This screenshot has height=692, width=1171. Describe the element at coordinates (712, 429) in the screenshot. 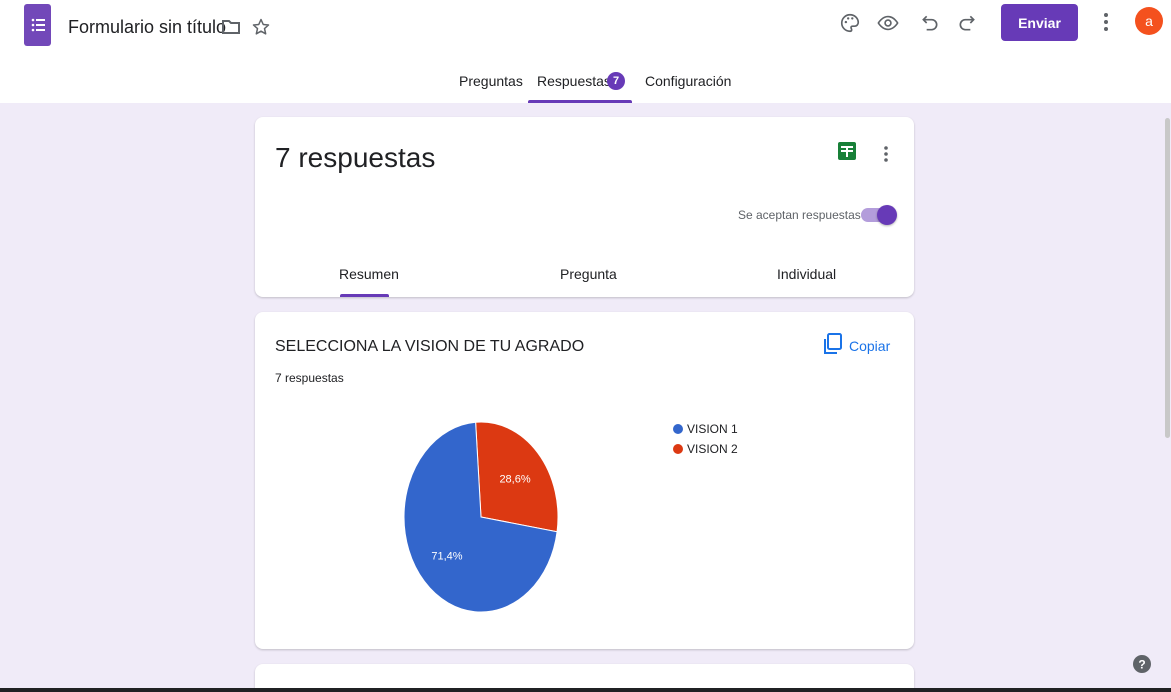

I see `legend-label: VISION 1` at that location.